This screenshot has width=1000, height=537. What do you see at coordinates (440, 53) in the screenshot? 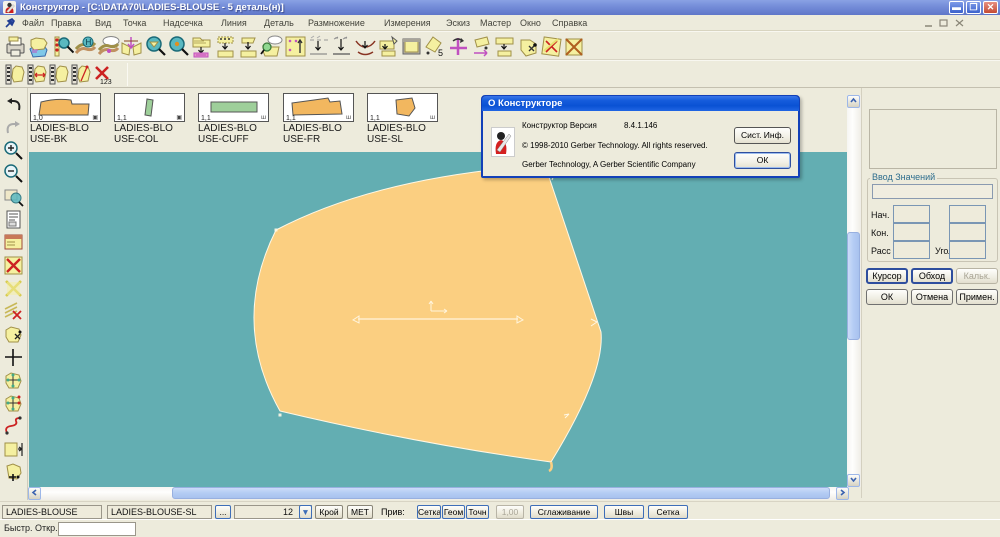
I see `svg-text: 5` at bounding box center [440, 53].